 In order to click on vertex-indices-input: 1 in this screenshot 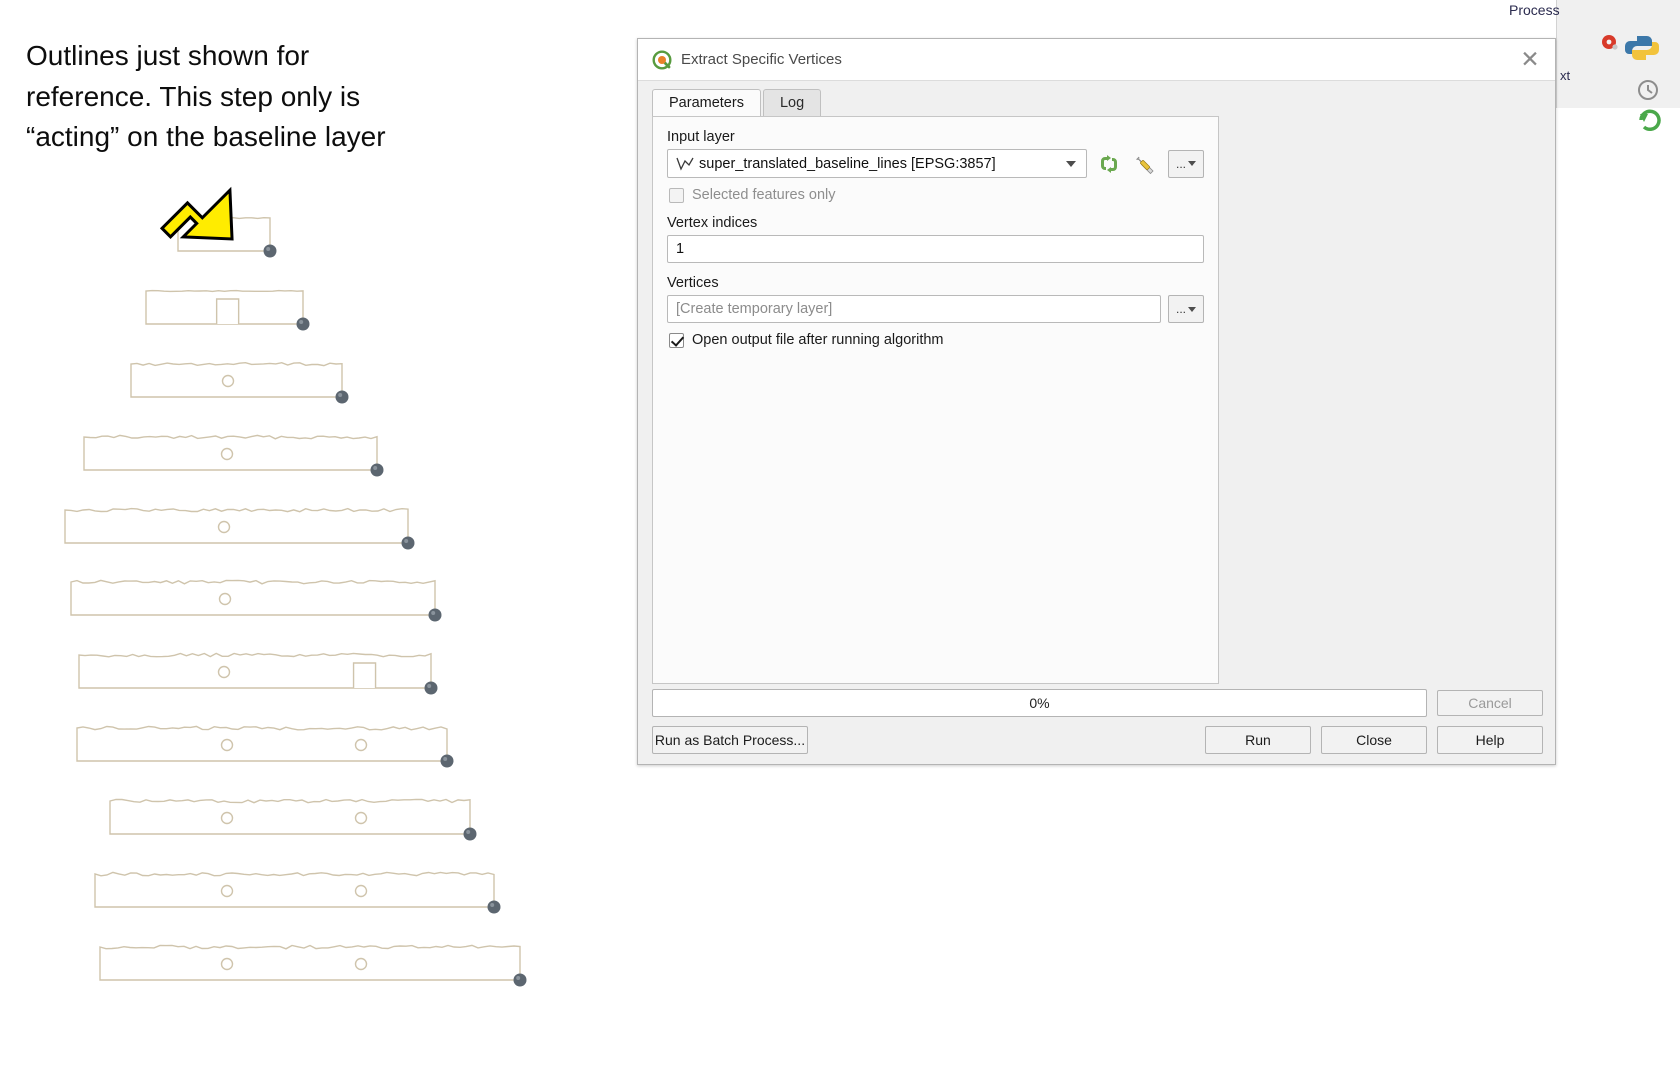, I will do `click(935, 249)`.